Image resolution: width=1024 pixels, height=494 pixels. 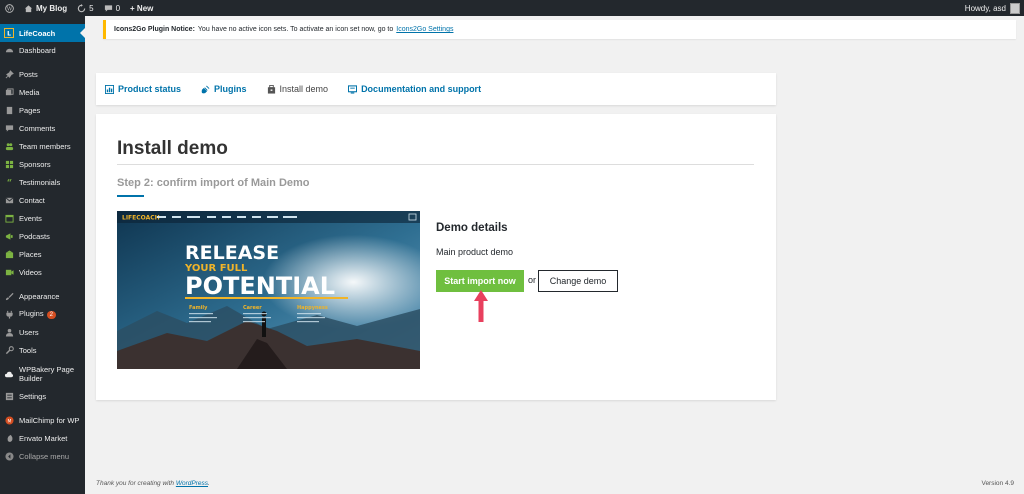 I want to click on new-label: + New, so click(x=142, y=8).